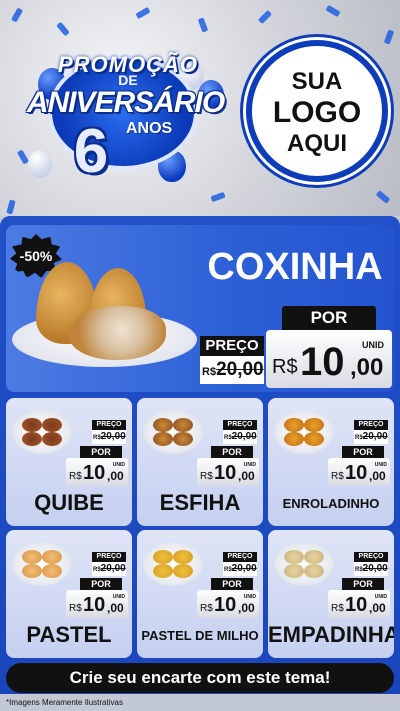 The width and height of the screenshot is (400, 711). I want to click on disclaimer-footnote: *Imagens Meramente Ilustrativas, so click(64, 702).